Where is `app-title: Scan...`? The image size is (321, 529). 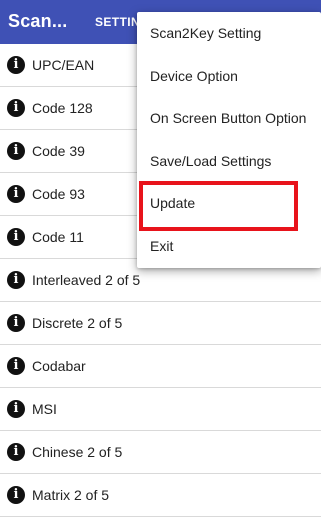 app-title: Scan... is located at coordinates (38, 21).